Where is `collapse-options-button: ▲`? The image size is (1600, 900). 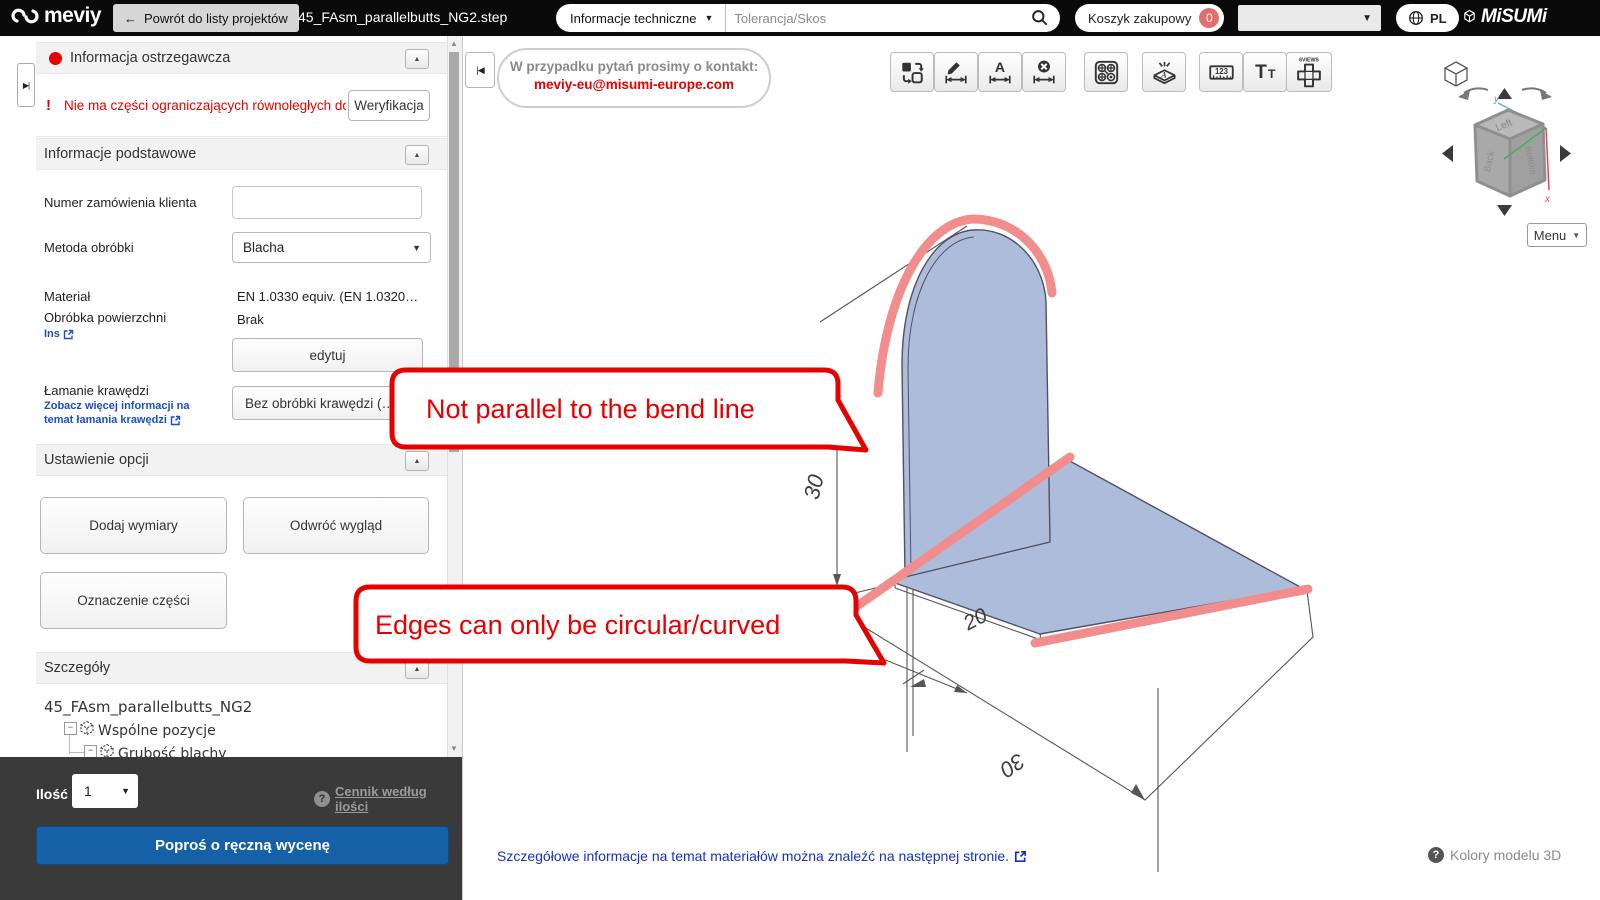
collapse-options-button: ▲ is located at coordinates (417, 461).